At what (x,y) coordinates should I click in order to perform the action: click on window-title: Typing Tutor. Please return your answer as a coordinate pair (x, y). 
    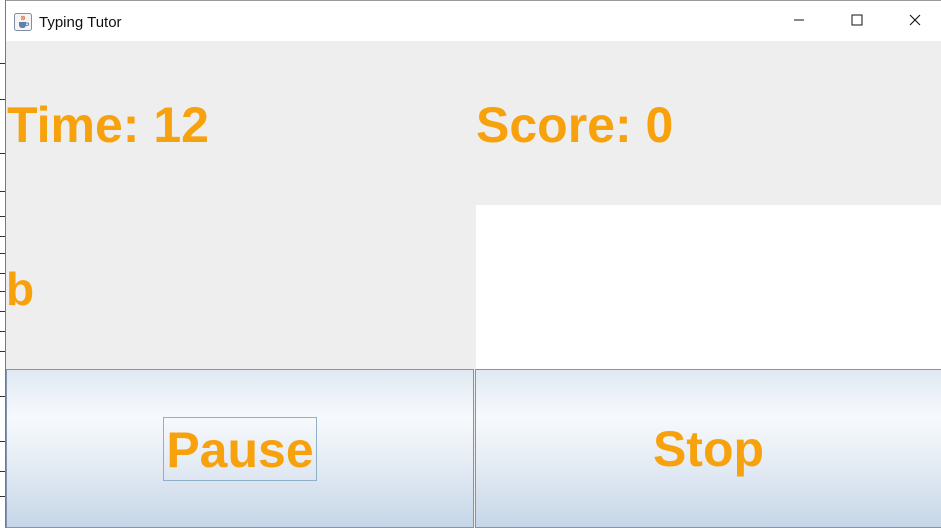
    Looking at the image, I should click on (80, 22).